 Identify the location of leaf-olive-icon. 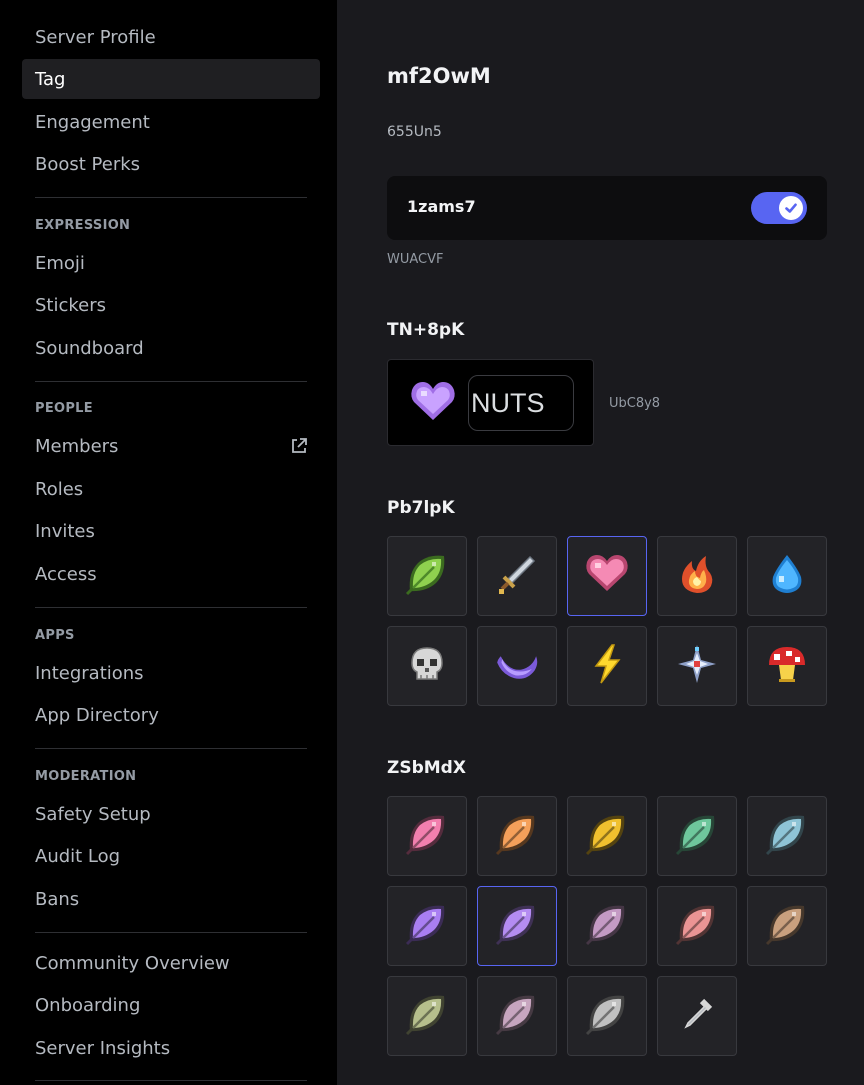
(427, 1016).